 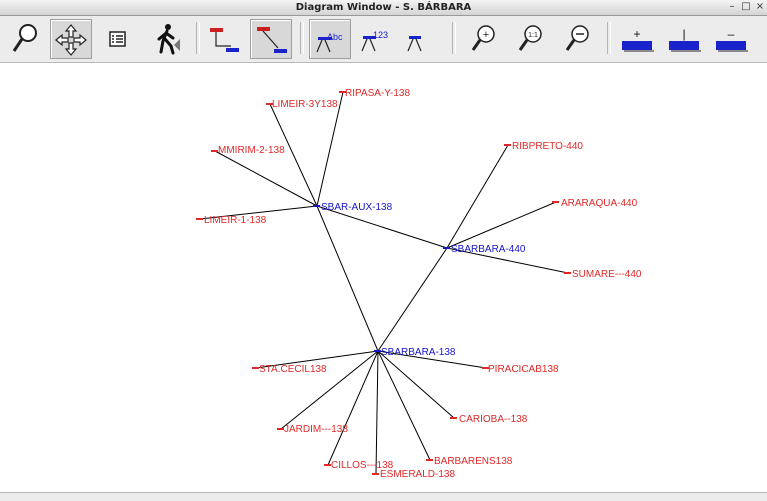 I want to click on normal-button: |, so click(x=685, y=39).